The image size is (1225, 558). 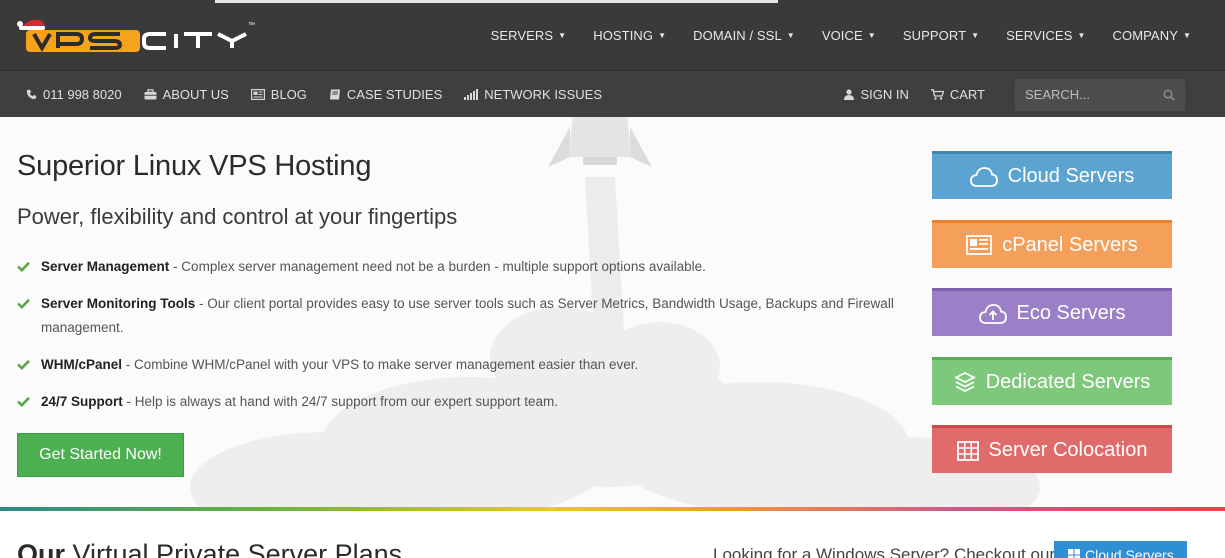 I want to click on plans-title: Our Virtual Private Server Plans, so click(x=209, y=548).